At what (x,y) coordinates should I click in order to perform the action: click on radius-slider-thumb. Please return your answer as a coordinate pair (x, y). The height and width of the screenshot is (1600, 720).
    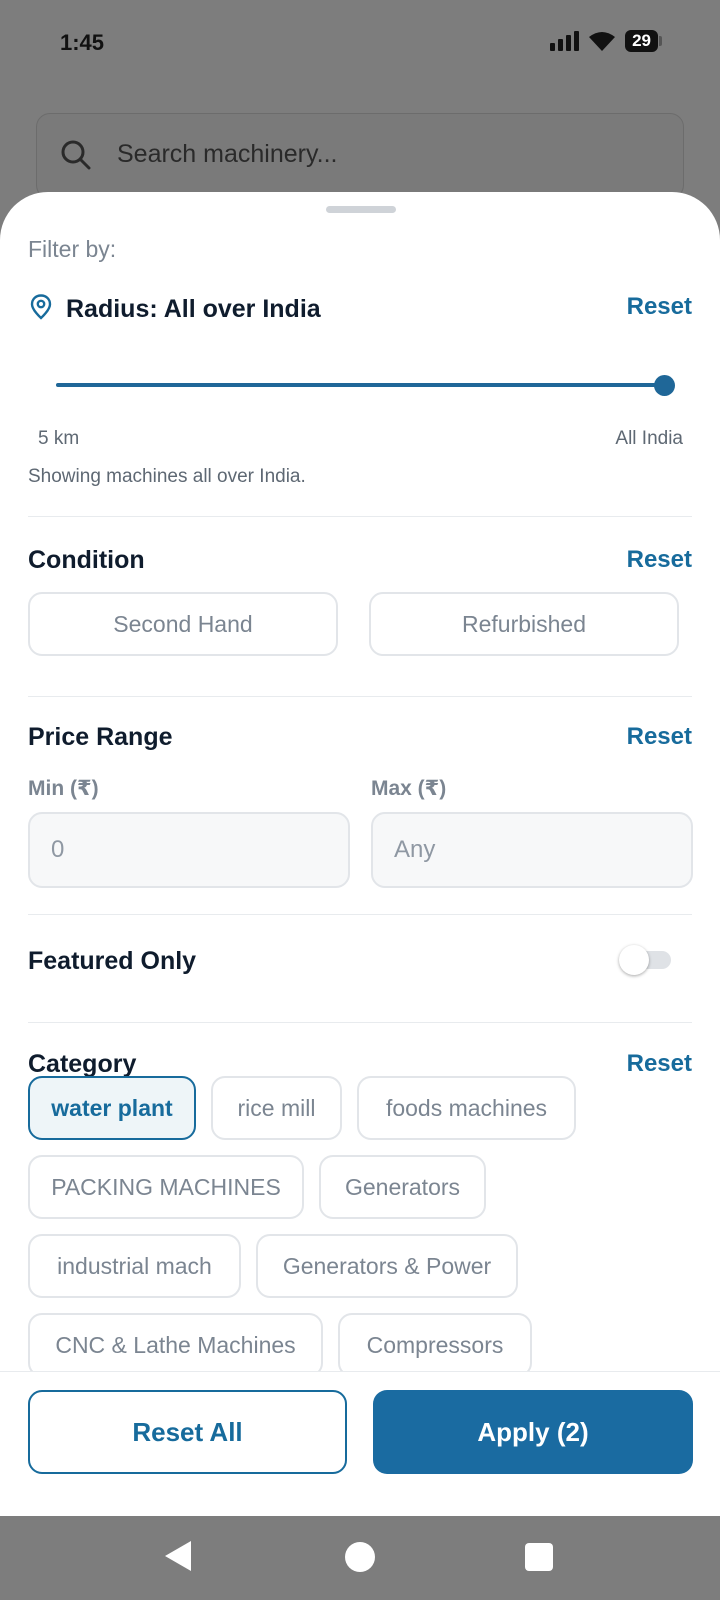
    Looking at the image, I should click on (664, 385).